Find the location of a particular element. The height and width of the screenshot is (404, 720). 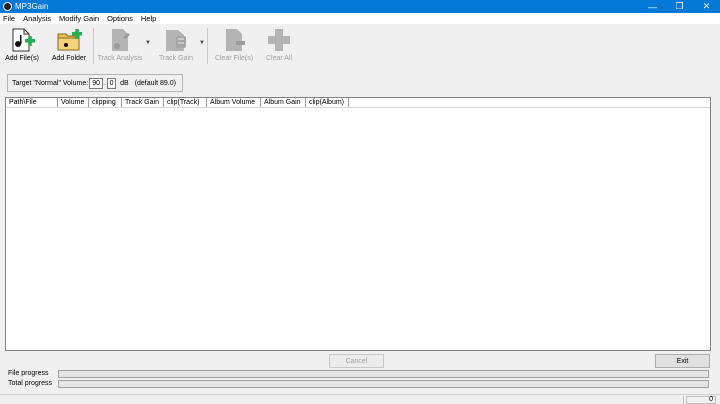

add-files-label: Add File(s) is located at coordinates (22, 58).